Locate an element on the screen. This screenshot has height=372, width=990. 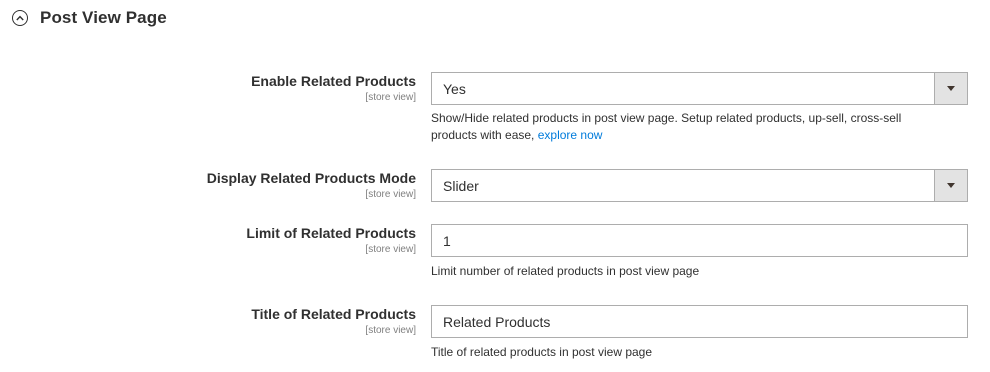
field-label-enable-related-products: Enable Related Products is located at coordinates (333, 81).